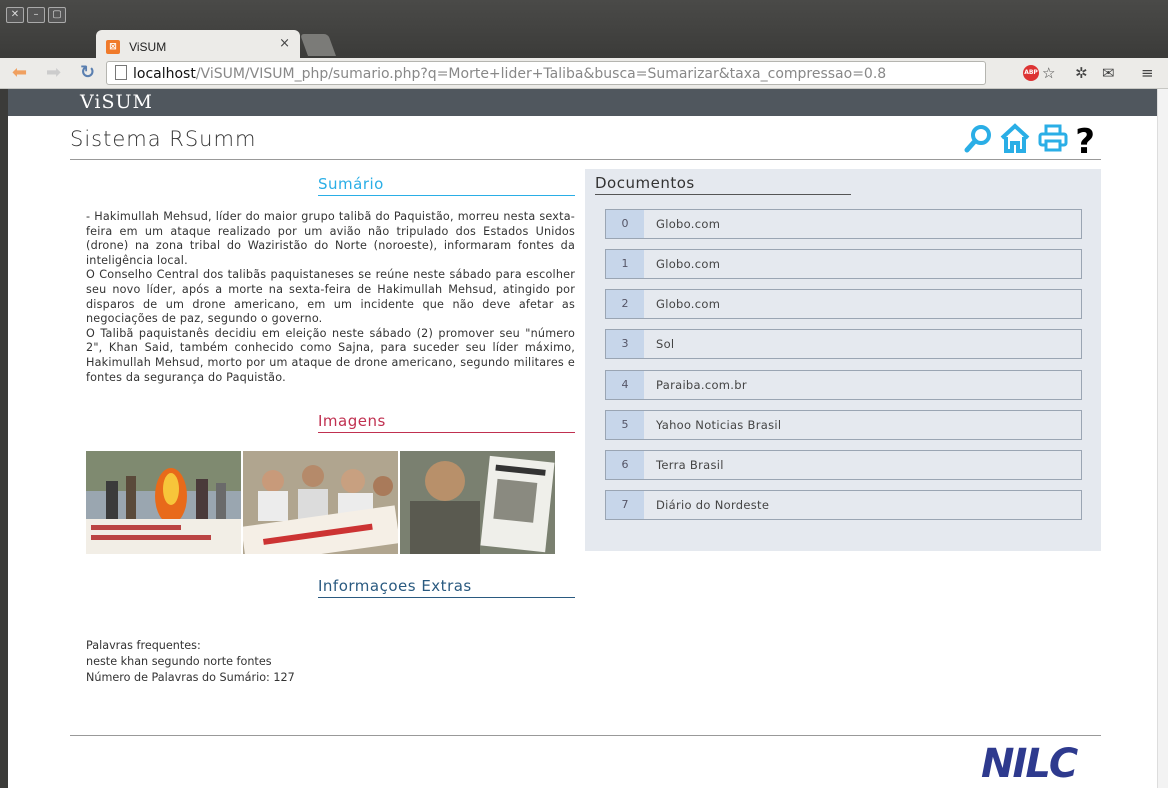 This screenshot has height=788, width=1168. Describe the element at coordinates (978, 141) in the screenshot. I see `search-icon` at that location.